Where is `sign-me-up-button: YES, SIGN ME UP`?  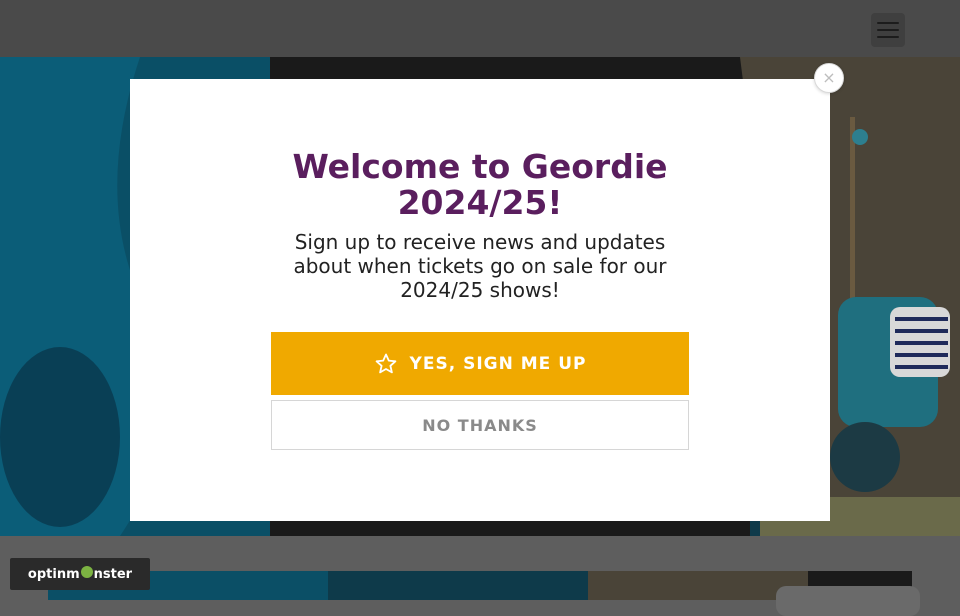
sign-me-up-button: YES, SIGN ME UP is located at coordinates (480, 363).